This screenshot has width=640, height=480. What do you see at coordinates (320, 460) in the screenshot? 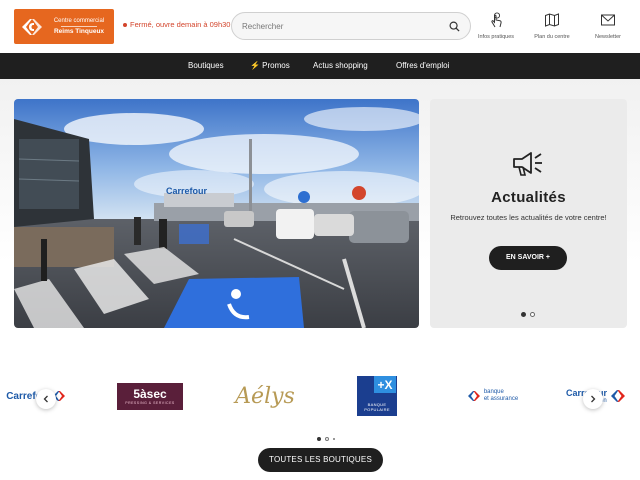
I see `all-shops-button: TOUTES LES BOUTIQUES` at bounding box center [320, 460].